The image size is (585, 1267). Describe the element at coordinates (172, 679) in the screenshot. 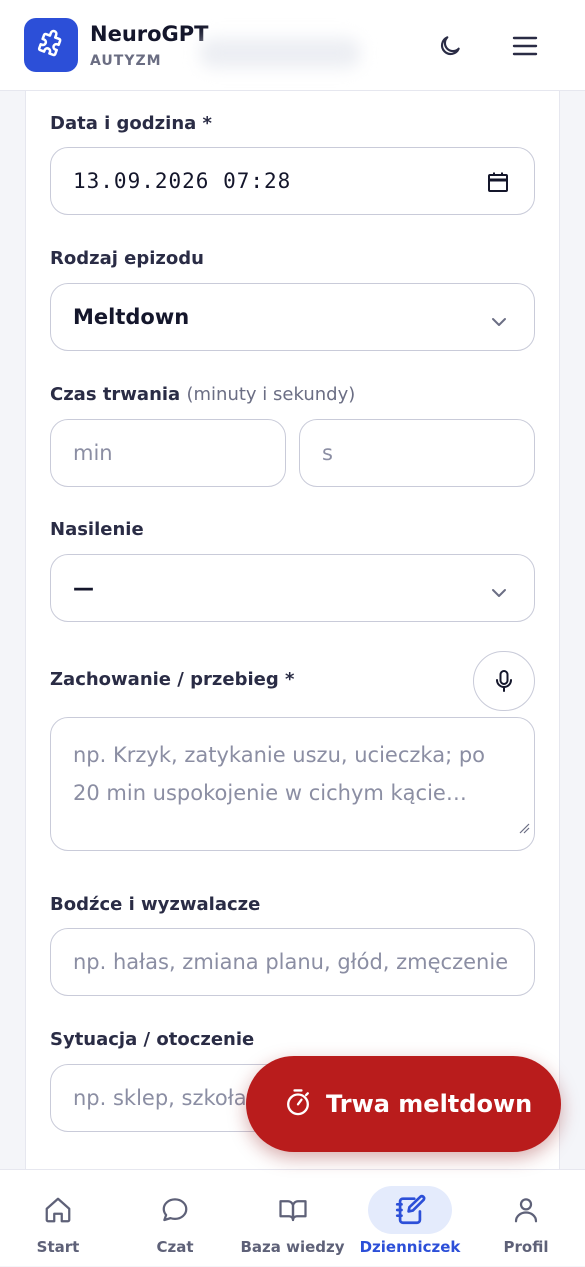

I see `behavior-label: Zachowanie / przebieg *` at that location.